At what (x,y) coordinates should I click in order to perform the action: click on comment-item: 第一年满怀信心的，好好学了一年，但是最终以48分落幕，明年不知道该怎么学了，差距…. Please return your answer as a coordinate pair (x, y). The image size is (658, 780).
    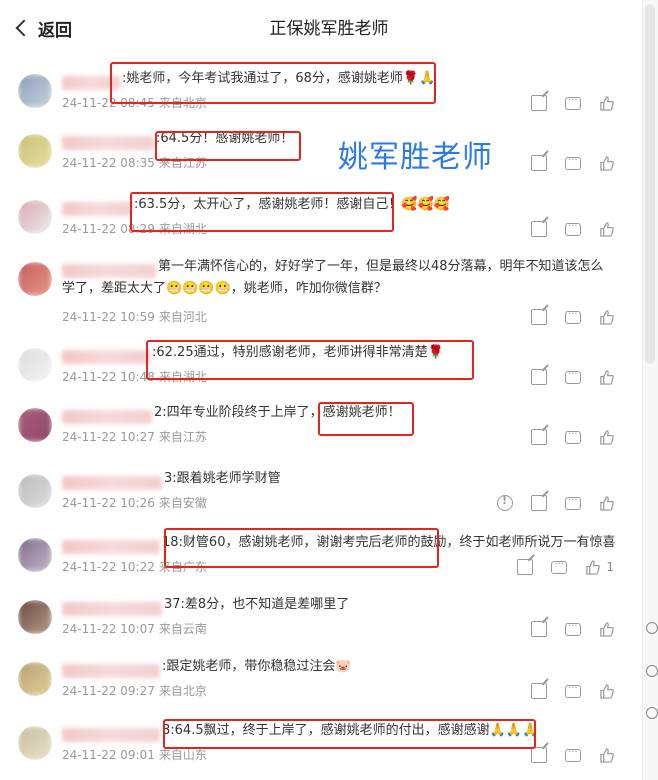
    Looking at the image, I should click on (321, 298).